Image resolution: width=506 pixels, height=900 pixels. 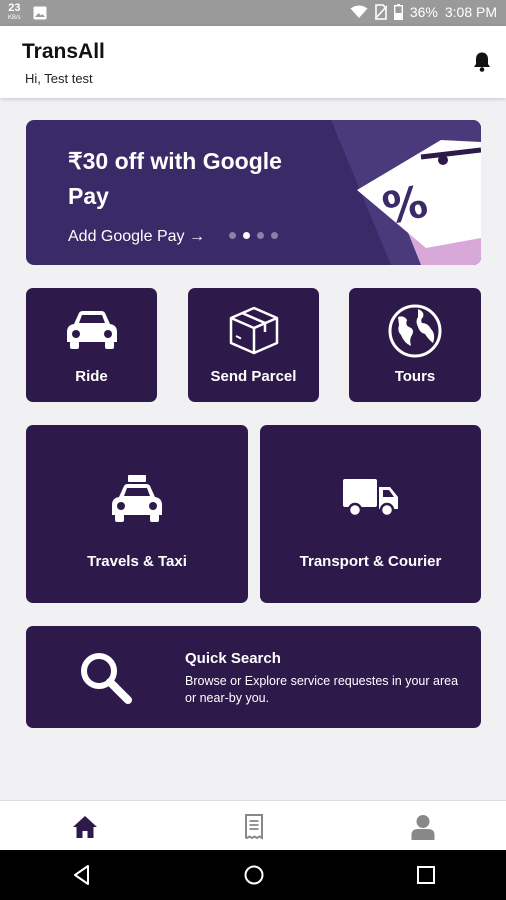 What do you see at coordinates (423, 12) in the screenshot?
I see `battery-percent: 36%` at bounding box center [423, 12].